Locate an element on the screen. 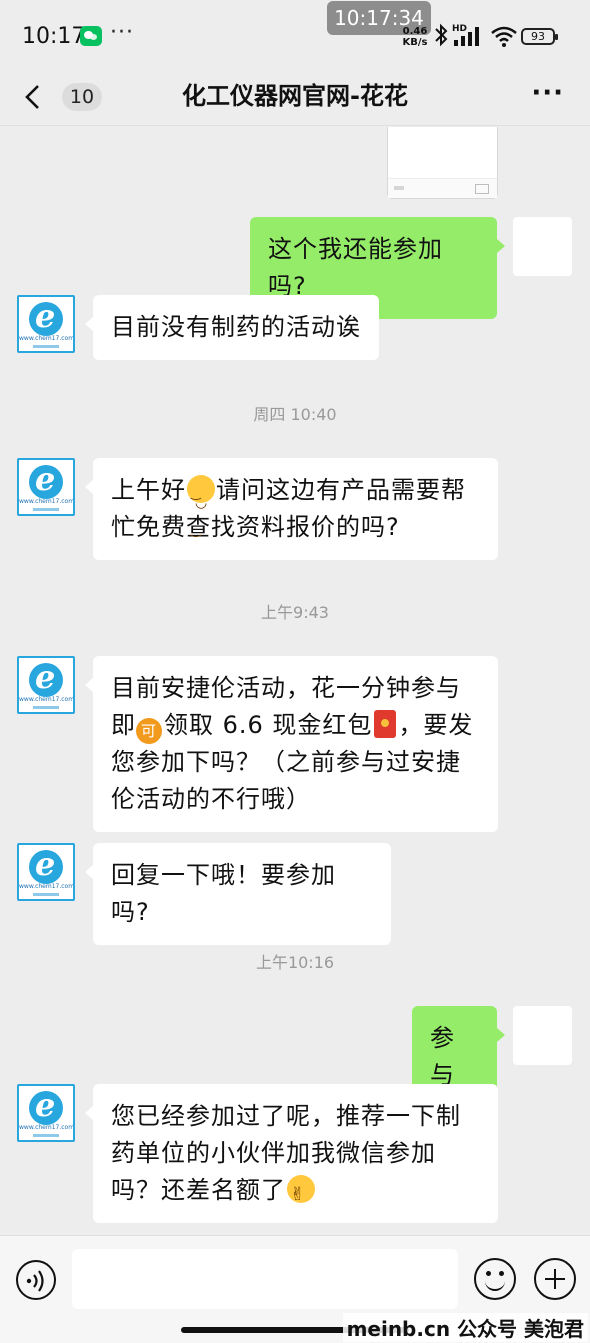 Image resolution: width=590 pixels, height=1343 pixels. incoming-message: 回复一下哦！要参加吗? is located at coordinates (238, 894).